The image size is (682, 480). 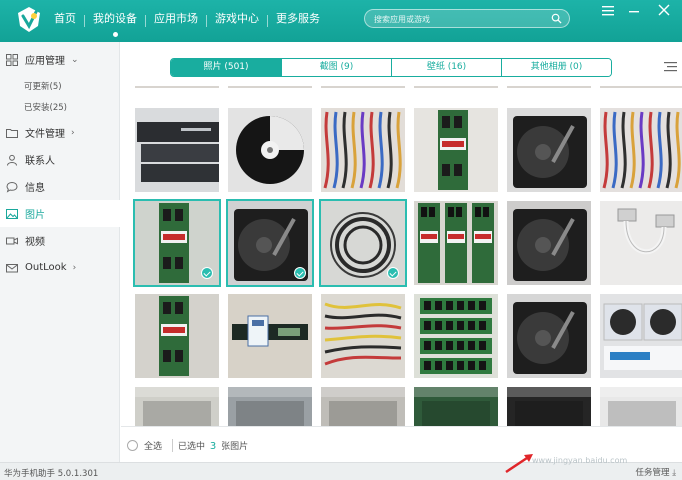 What do you see at coordinates (115, 21) in the screenshot?
I see `nav-my-device: 我的设备` at bounding box center [115, 21].